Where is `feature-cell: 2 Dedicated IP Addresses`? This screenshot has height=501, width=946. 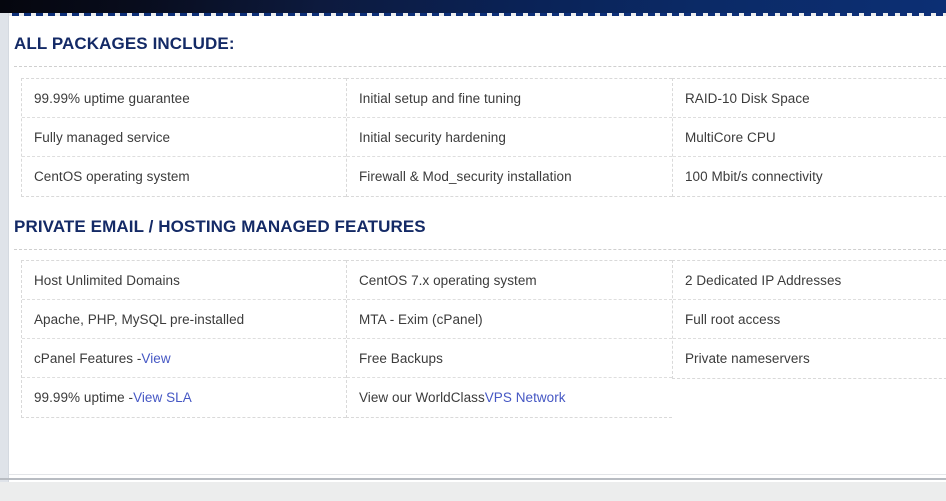 feature-cell: 2 Dedicated IP Addresses is located at coordinates (809, 280).